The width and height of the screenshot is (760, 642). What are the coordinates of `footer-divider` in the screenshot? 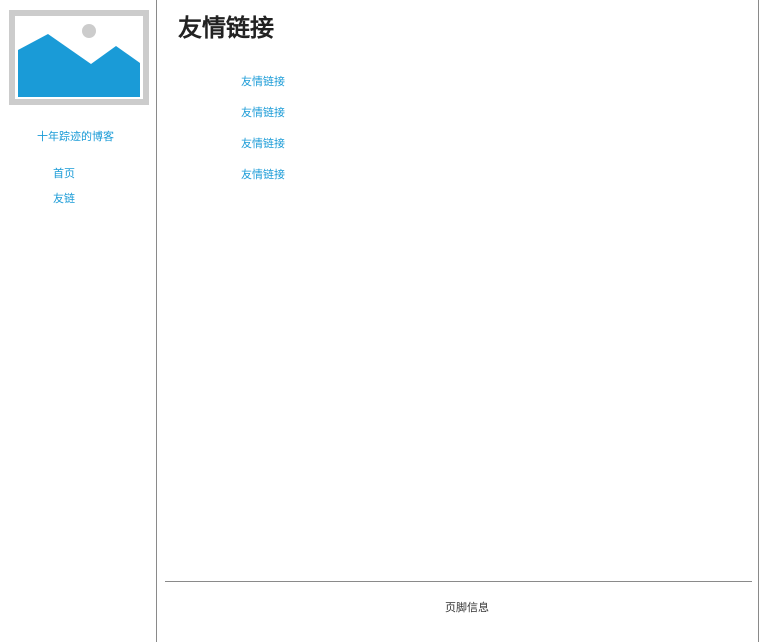 It's located at (458, 581).